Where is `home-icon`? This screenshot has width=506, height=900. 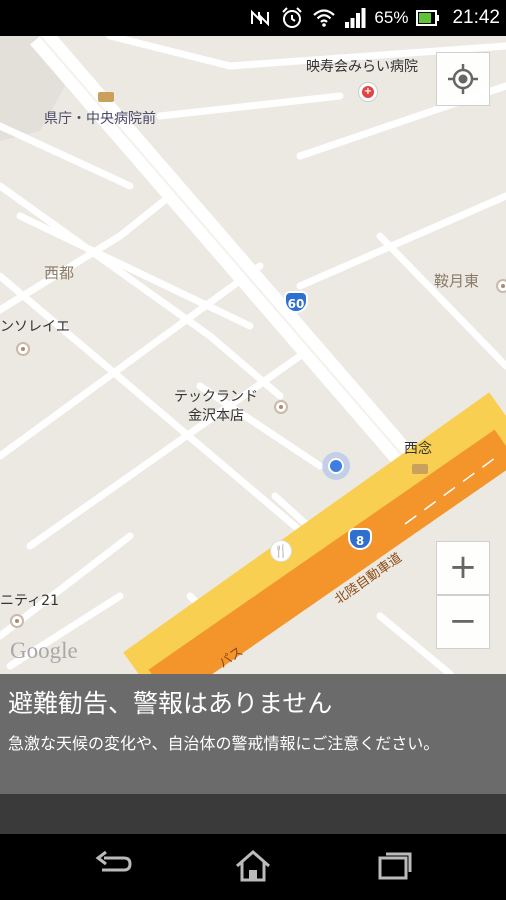
home-icon is located at coordinates (253, 866).